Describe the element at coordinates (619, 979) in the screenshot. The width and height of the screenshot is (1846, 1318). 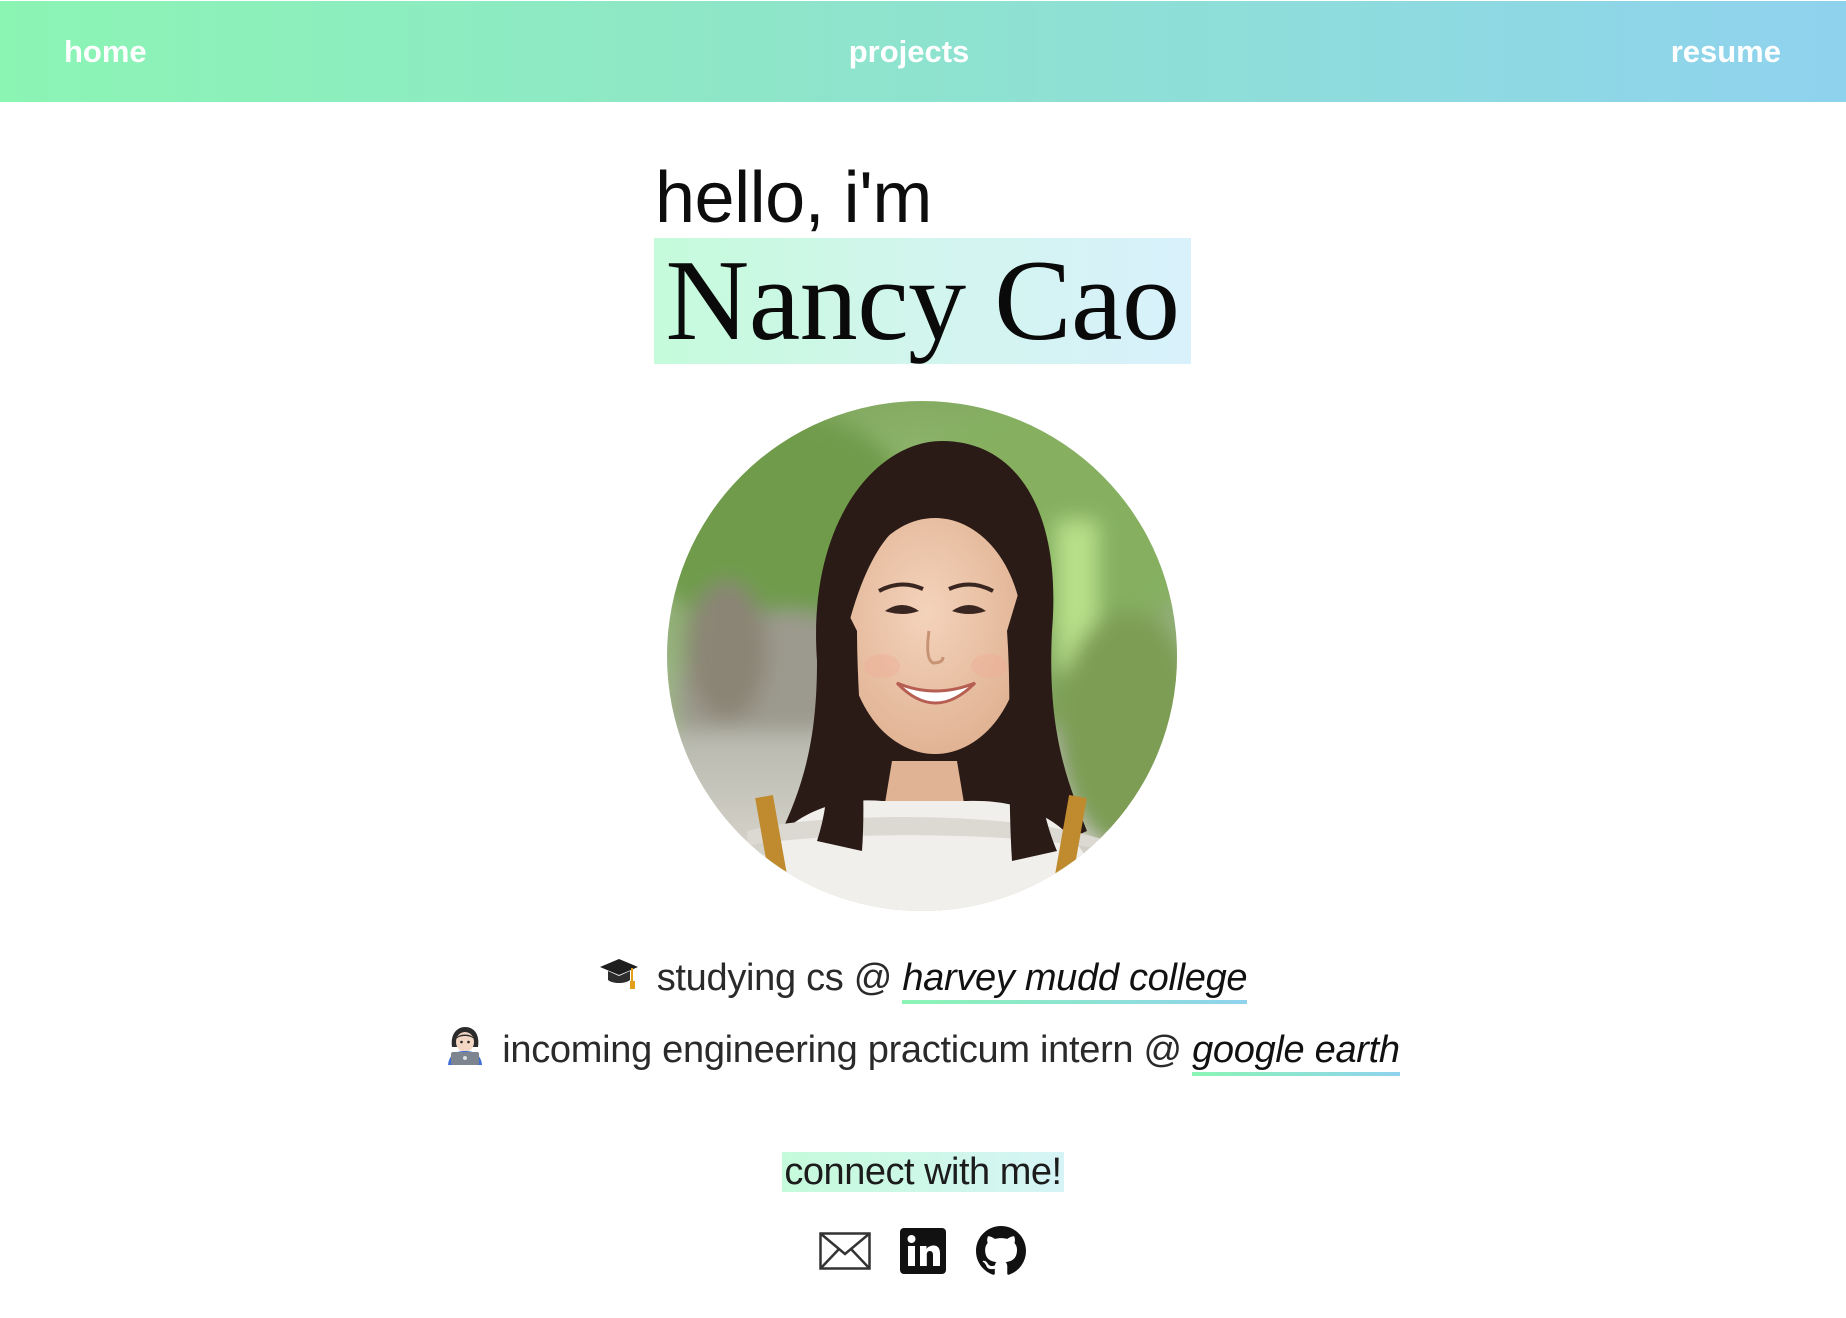
I see `graduation-cap-icon` at that location.